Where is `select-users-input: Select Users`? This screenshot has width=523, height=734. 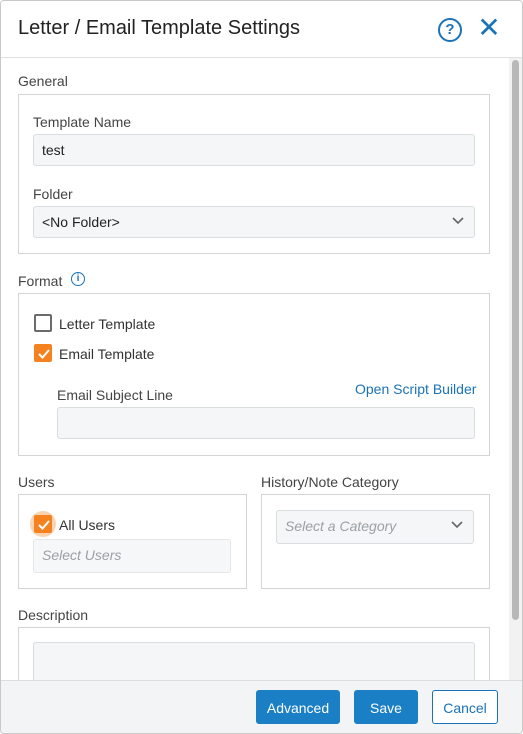
select-users-input: Select Users is located at coordinates (132, 556).